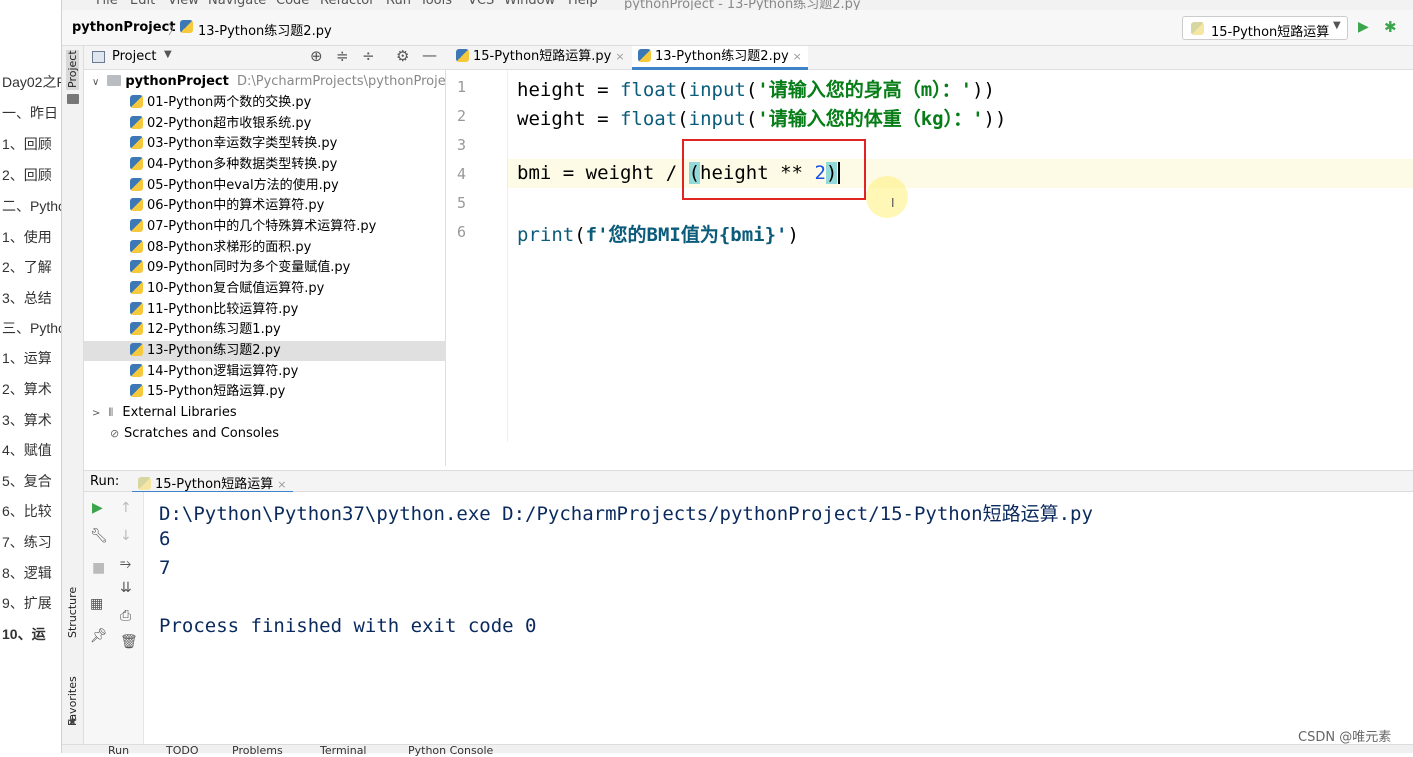 This screenshot has height=757, width=1413. Describe the element at coordinates (105, 481) in the screenshot. I see `run-label: Run:` at that location.